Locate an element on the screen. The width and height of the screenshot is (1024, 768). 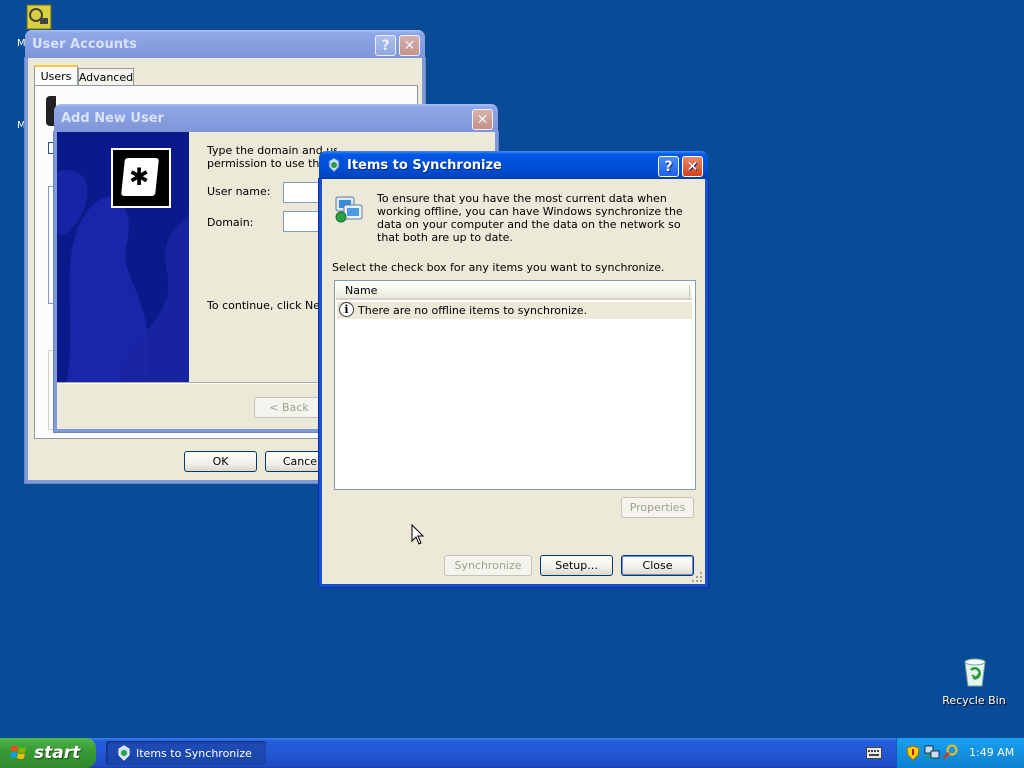
sync-titlebar: Items to Synchronize ? ✕ is located at coordinates (513, 165).